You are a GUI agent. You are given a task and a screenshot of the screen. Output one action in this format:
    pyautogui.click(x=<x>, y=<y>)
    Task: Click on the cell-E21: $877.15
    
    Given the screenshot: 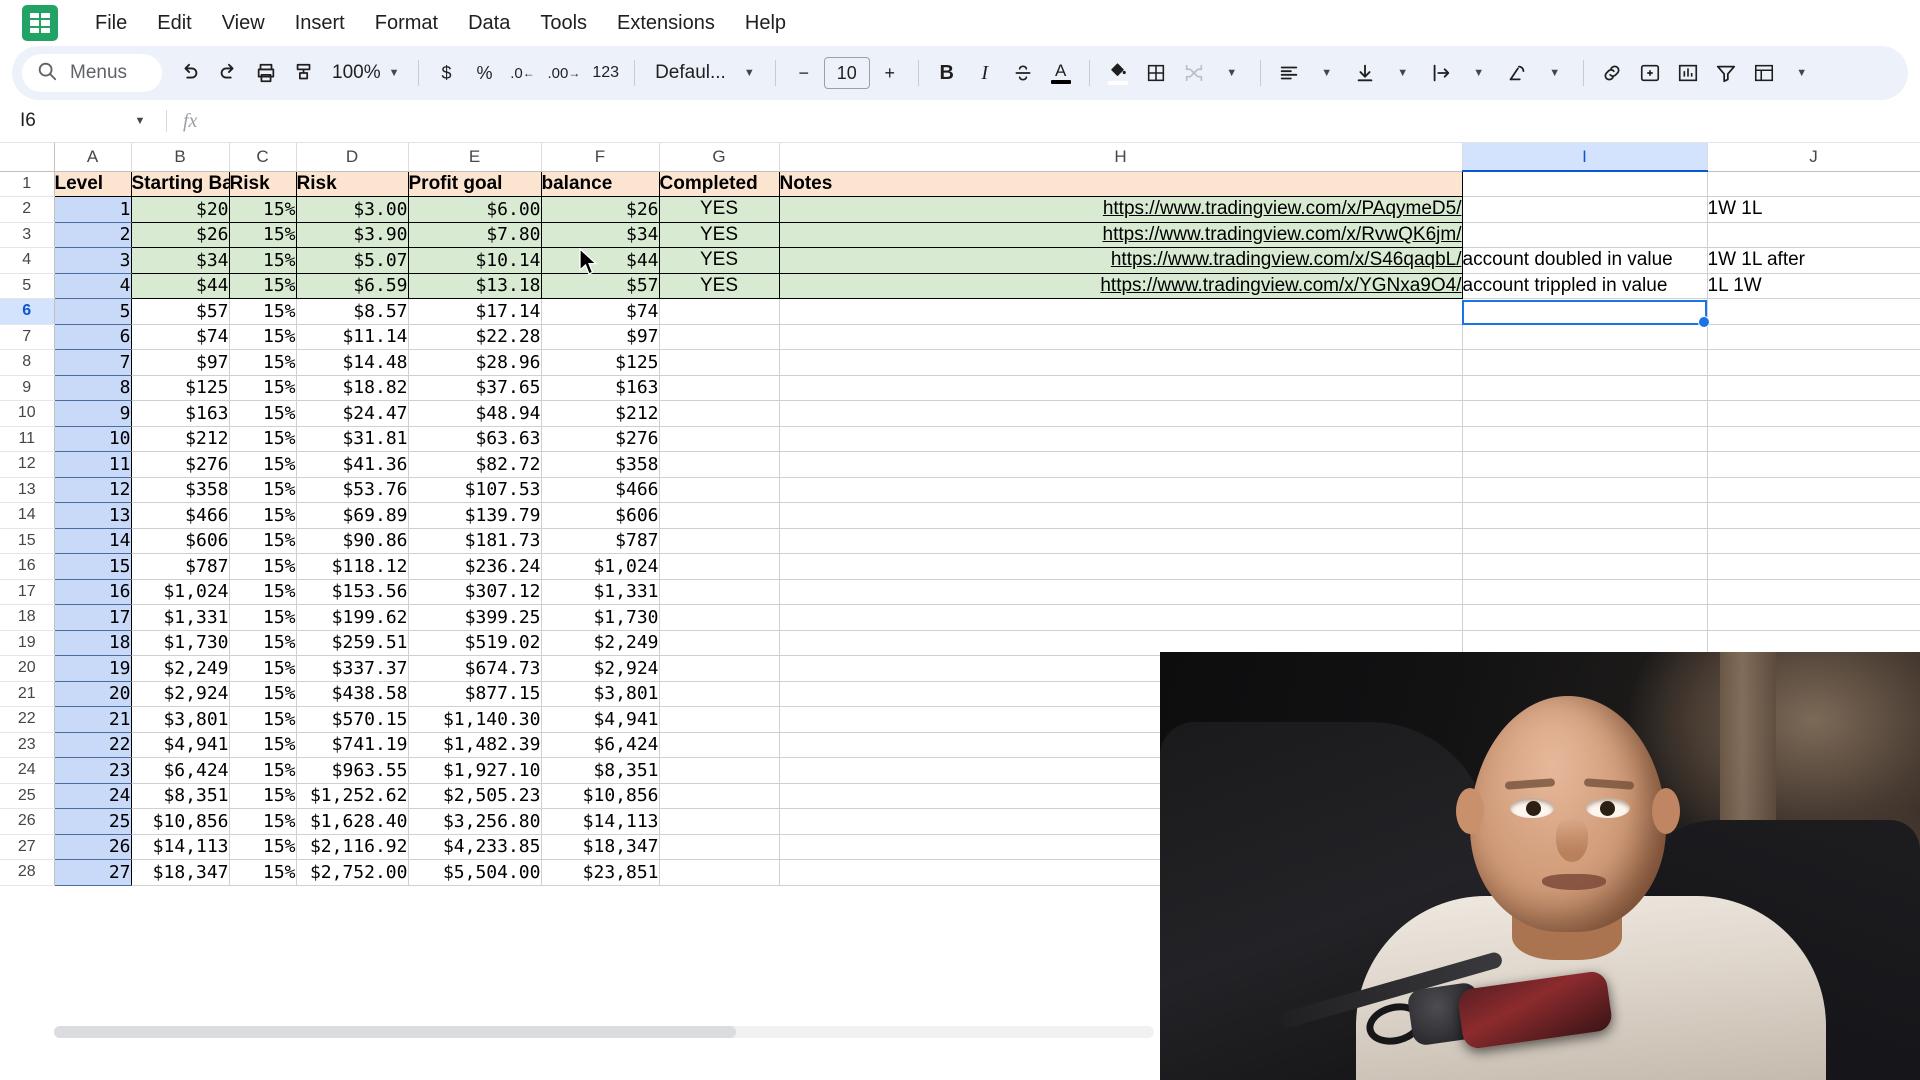 What is the action you would take?
    pyautogui.click(x=475, y=694)
    